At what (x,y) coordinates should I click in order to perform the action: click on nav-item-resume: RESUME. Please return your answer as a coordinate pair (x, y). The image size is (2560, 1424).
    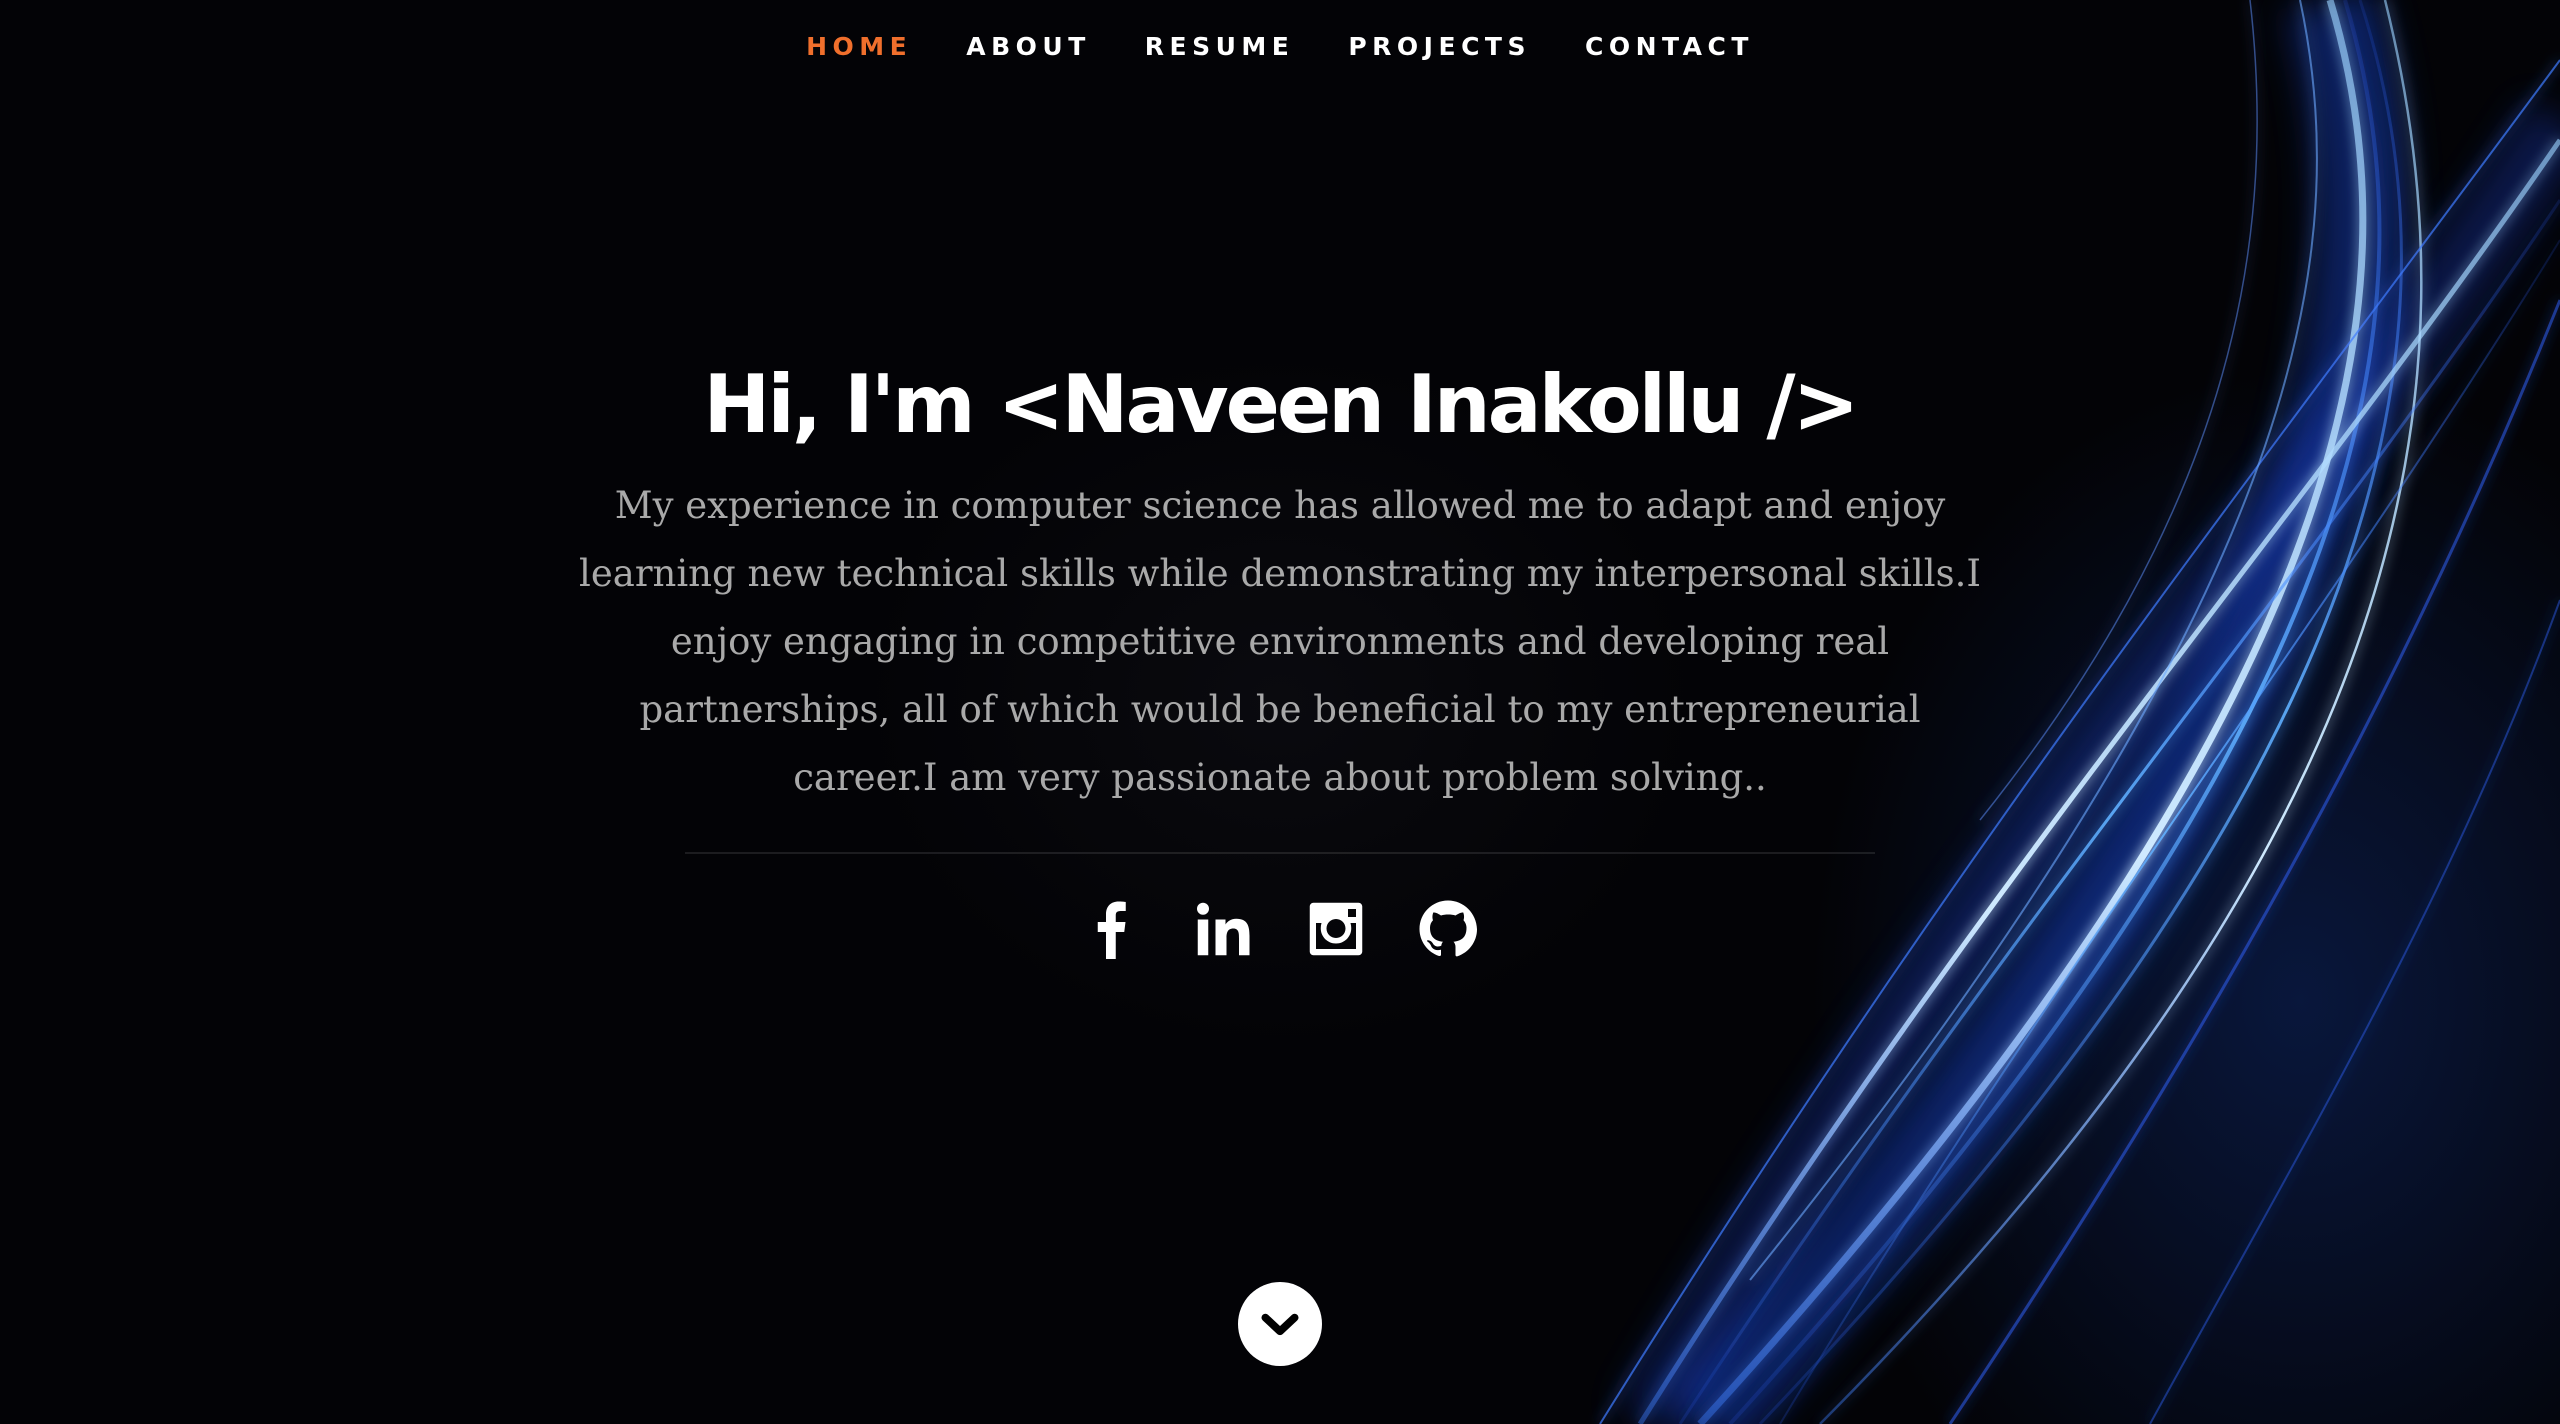
    Looking at the image, I should click on (1220, 46).